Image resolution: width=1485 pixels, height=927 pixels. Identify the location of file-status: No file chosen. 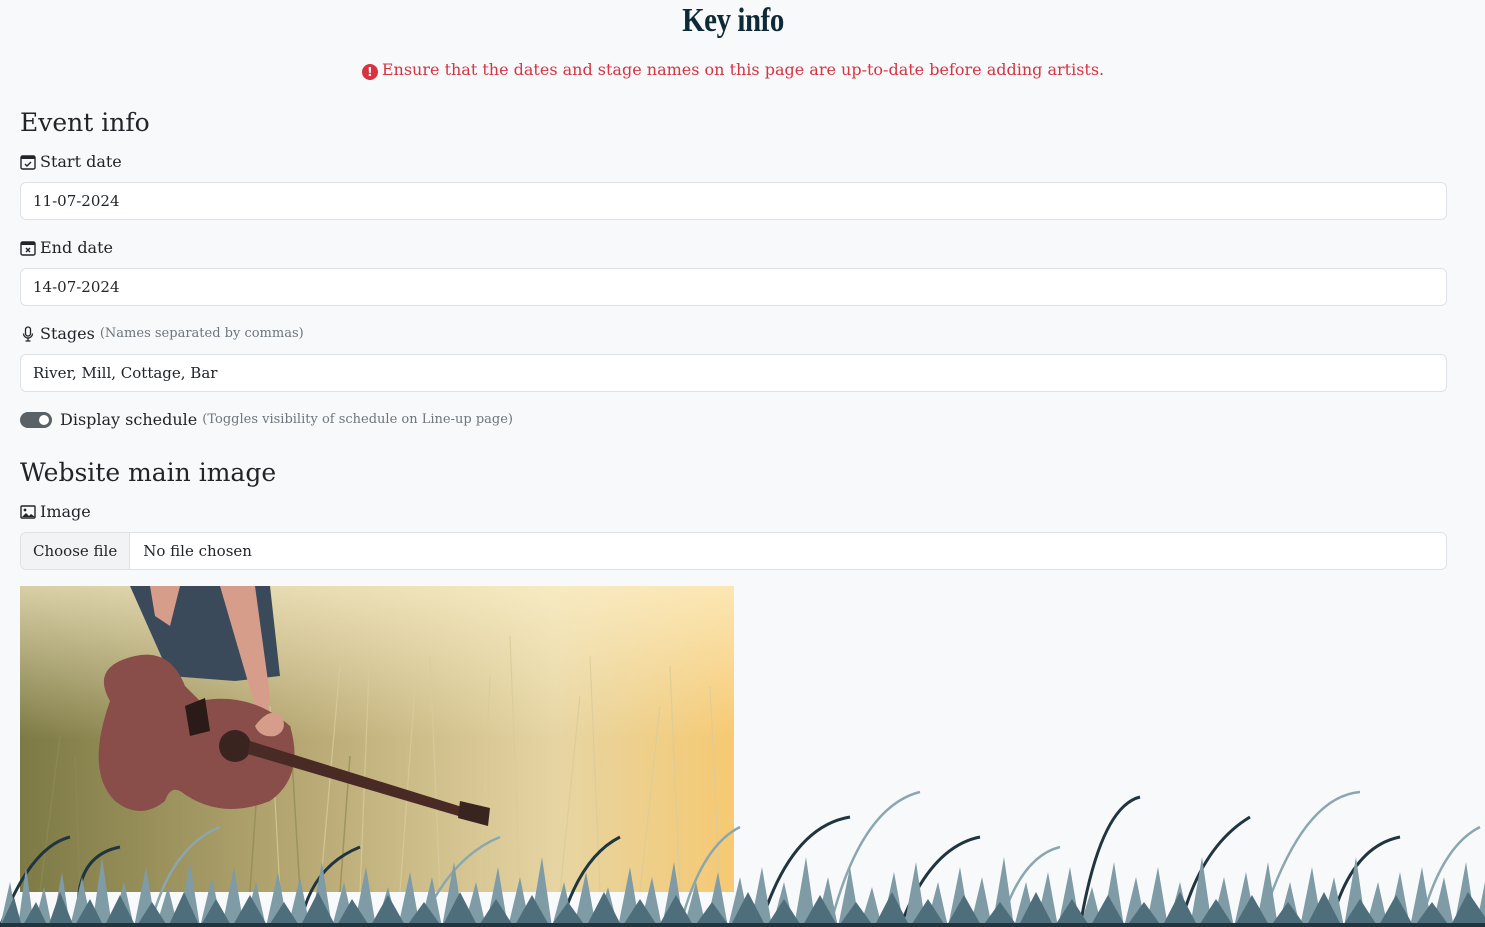
(197, 551).